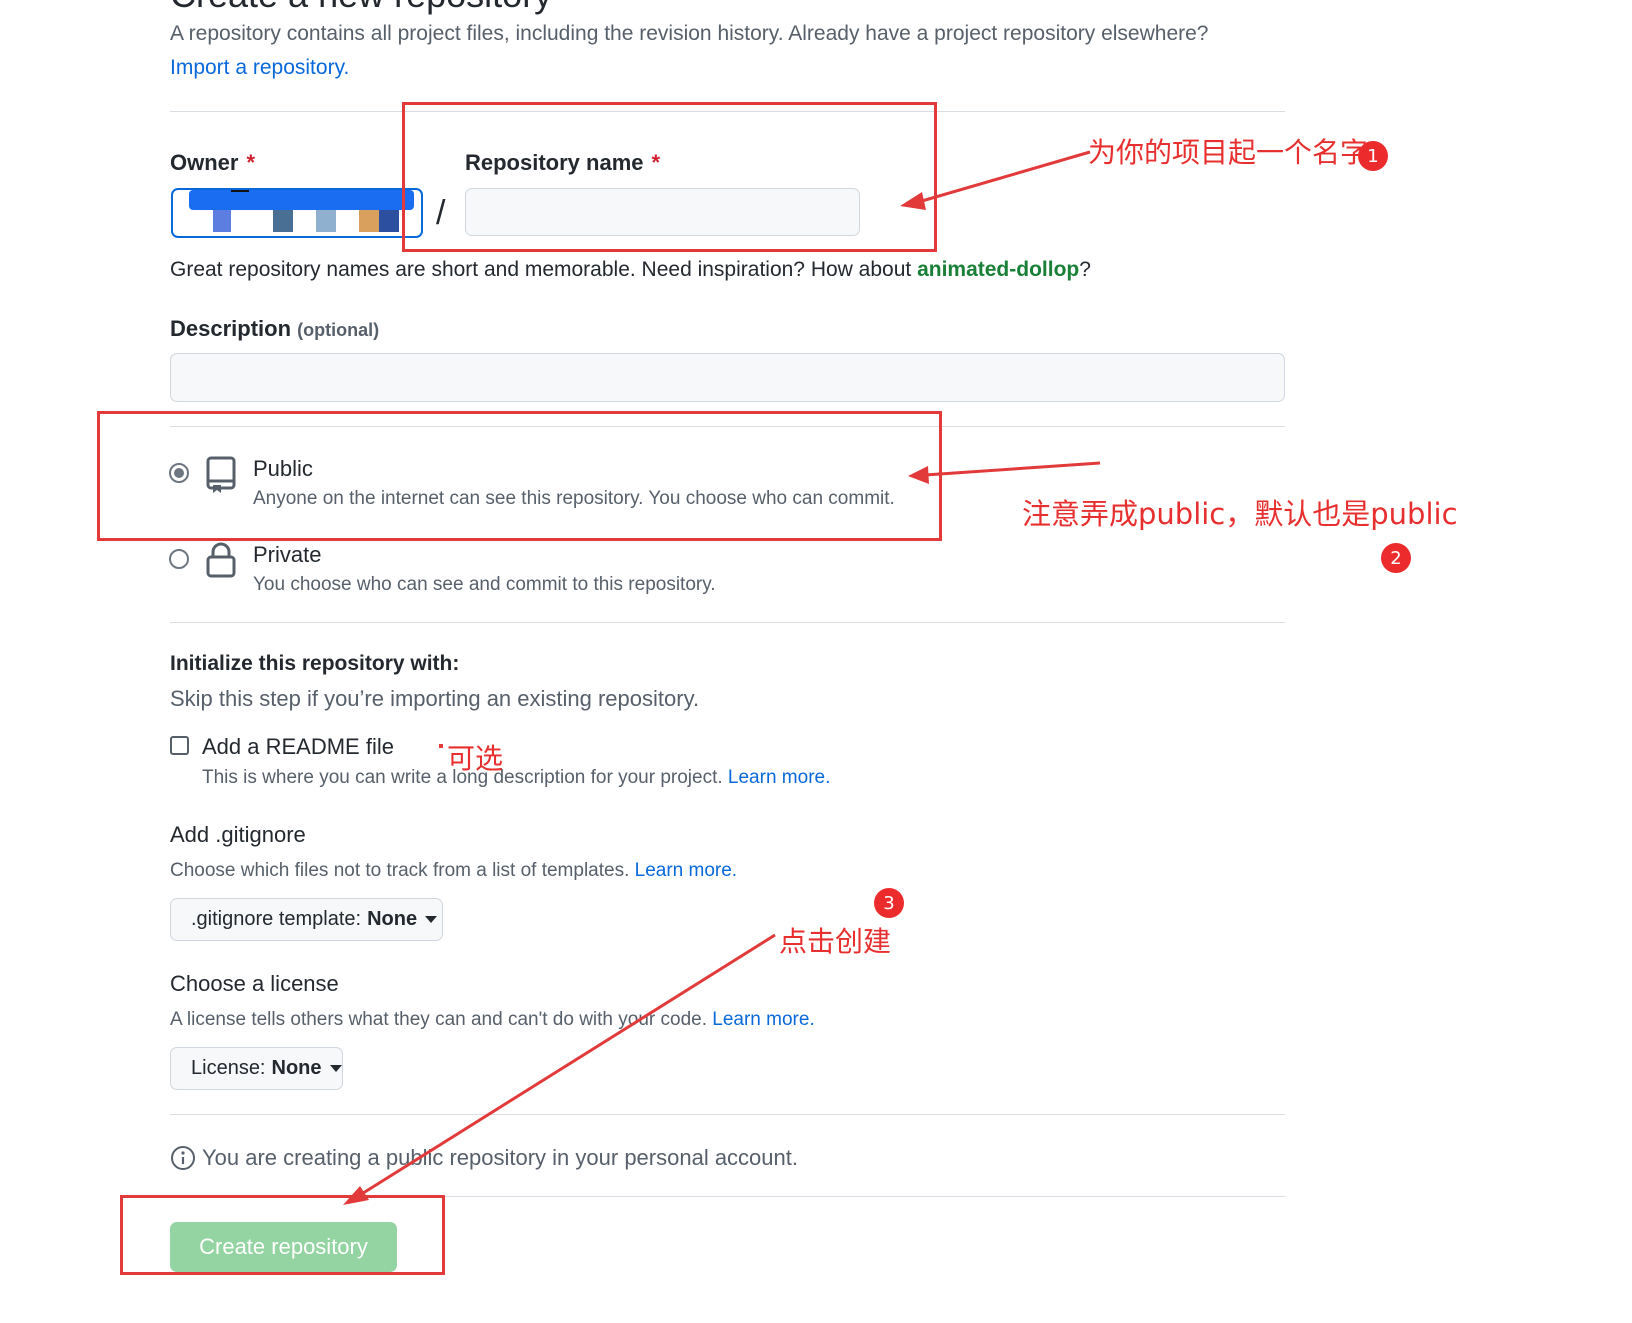  What do you see at coordinates (835, 941) in the screenshot?
I see `annotation-click-create: 点击创建` at bounding box center [835, 941].